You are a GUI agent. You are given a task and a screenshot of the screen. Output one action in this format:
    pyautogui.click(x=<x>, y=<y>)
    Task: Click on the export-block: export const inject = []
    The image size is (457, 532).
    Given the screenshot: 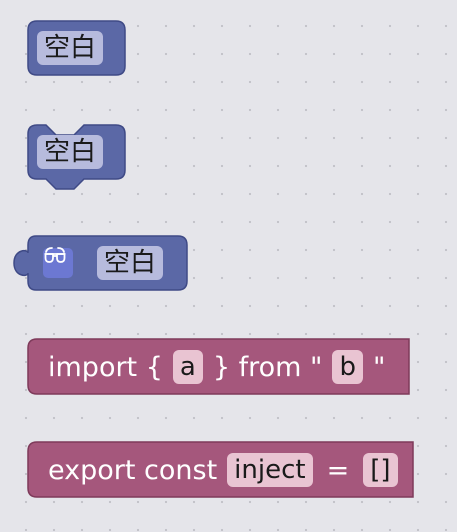 What is the action you would take?
    pyautogui.click(x=221, y=470)
    